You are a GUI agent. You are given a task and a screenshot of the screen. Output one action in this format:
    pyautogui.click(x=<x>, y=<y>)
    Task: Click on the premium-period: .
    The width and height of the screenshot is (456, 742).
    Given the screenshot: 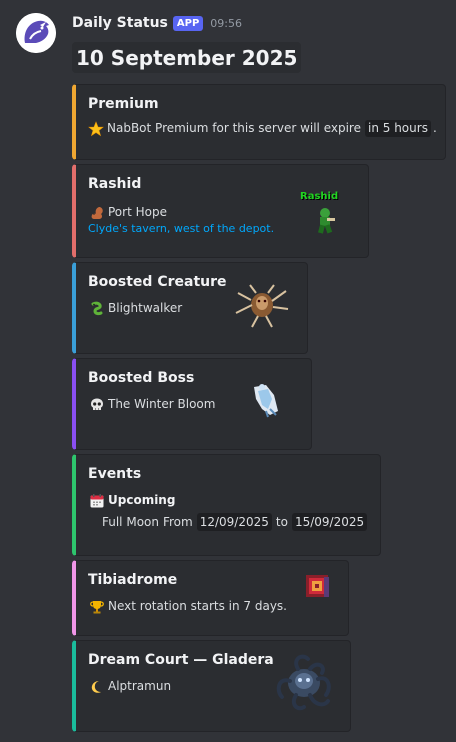 What is the action you would take?
    pyautogui.click(x=434, y=128)
    